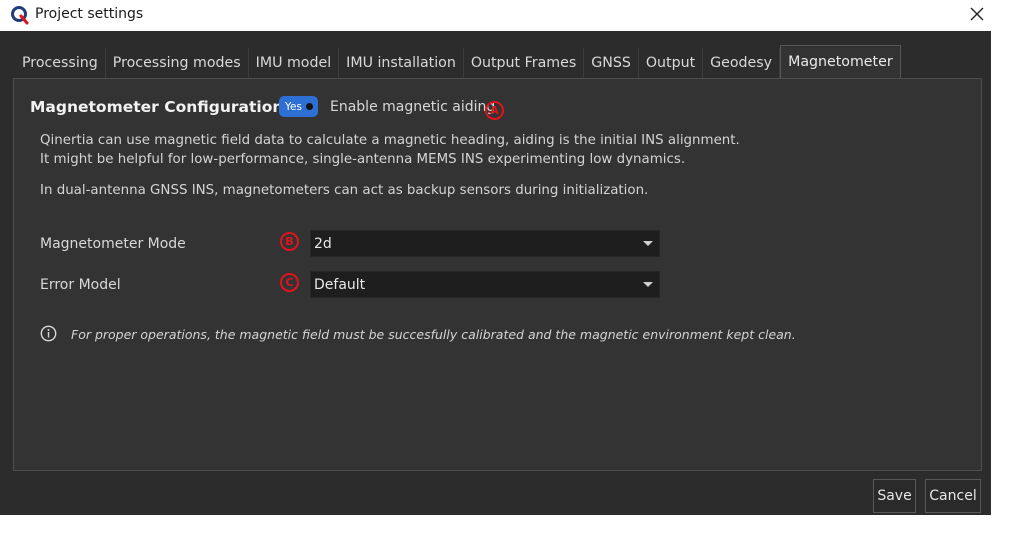 This screenshot has height=535, width=1011. What do you see at coordinates (840, 61) in the screenshot?
I see `tab-magnetometer: Magnetometer` at bounding box center [840, 61].